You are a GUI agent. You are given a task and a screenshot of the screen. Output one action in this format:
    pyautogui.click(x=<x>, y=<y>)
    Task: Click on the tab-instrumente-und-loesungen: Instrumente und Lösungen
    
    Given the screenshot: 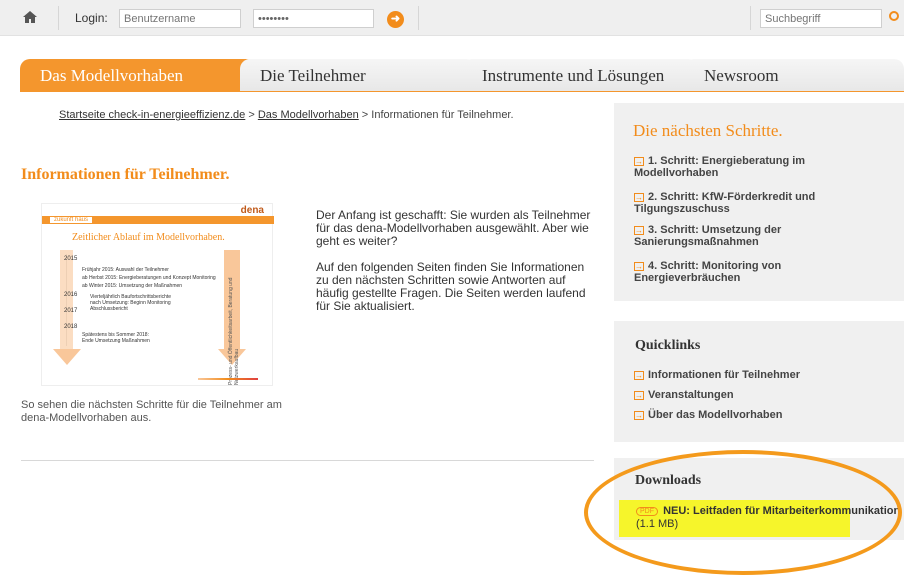 What is the action you would take?
    pyautogui.click(x=580, y=75)
    